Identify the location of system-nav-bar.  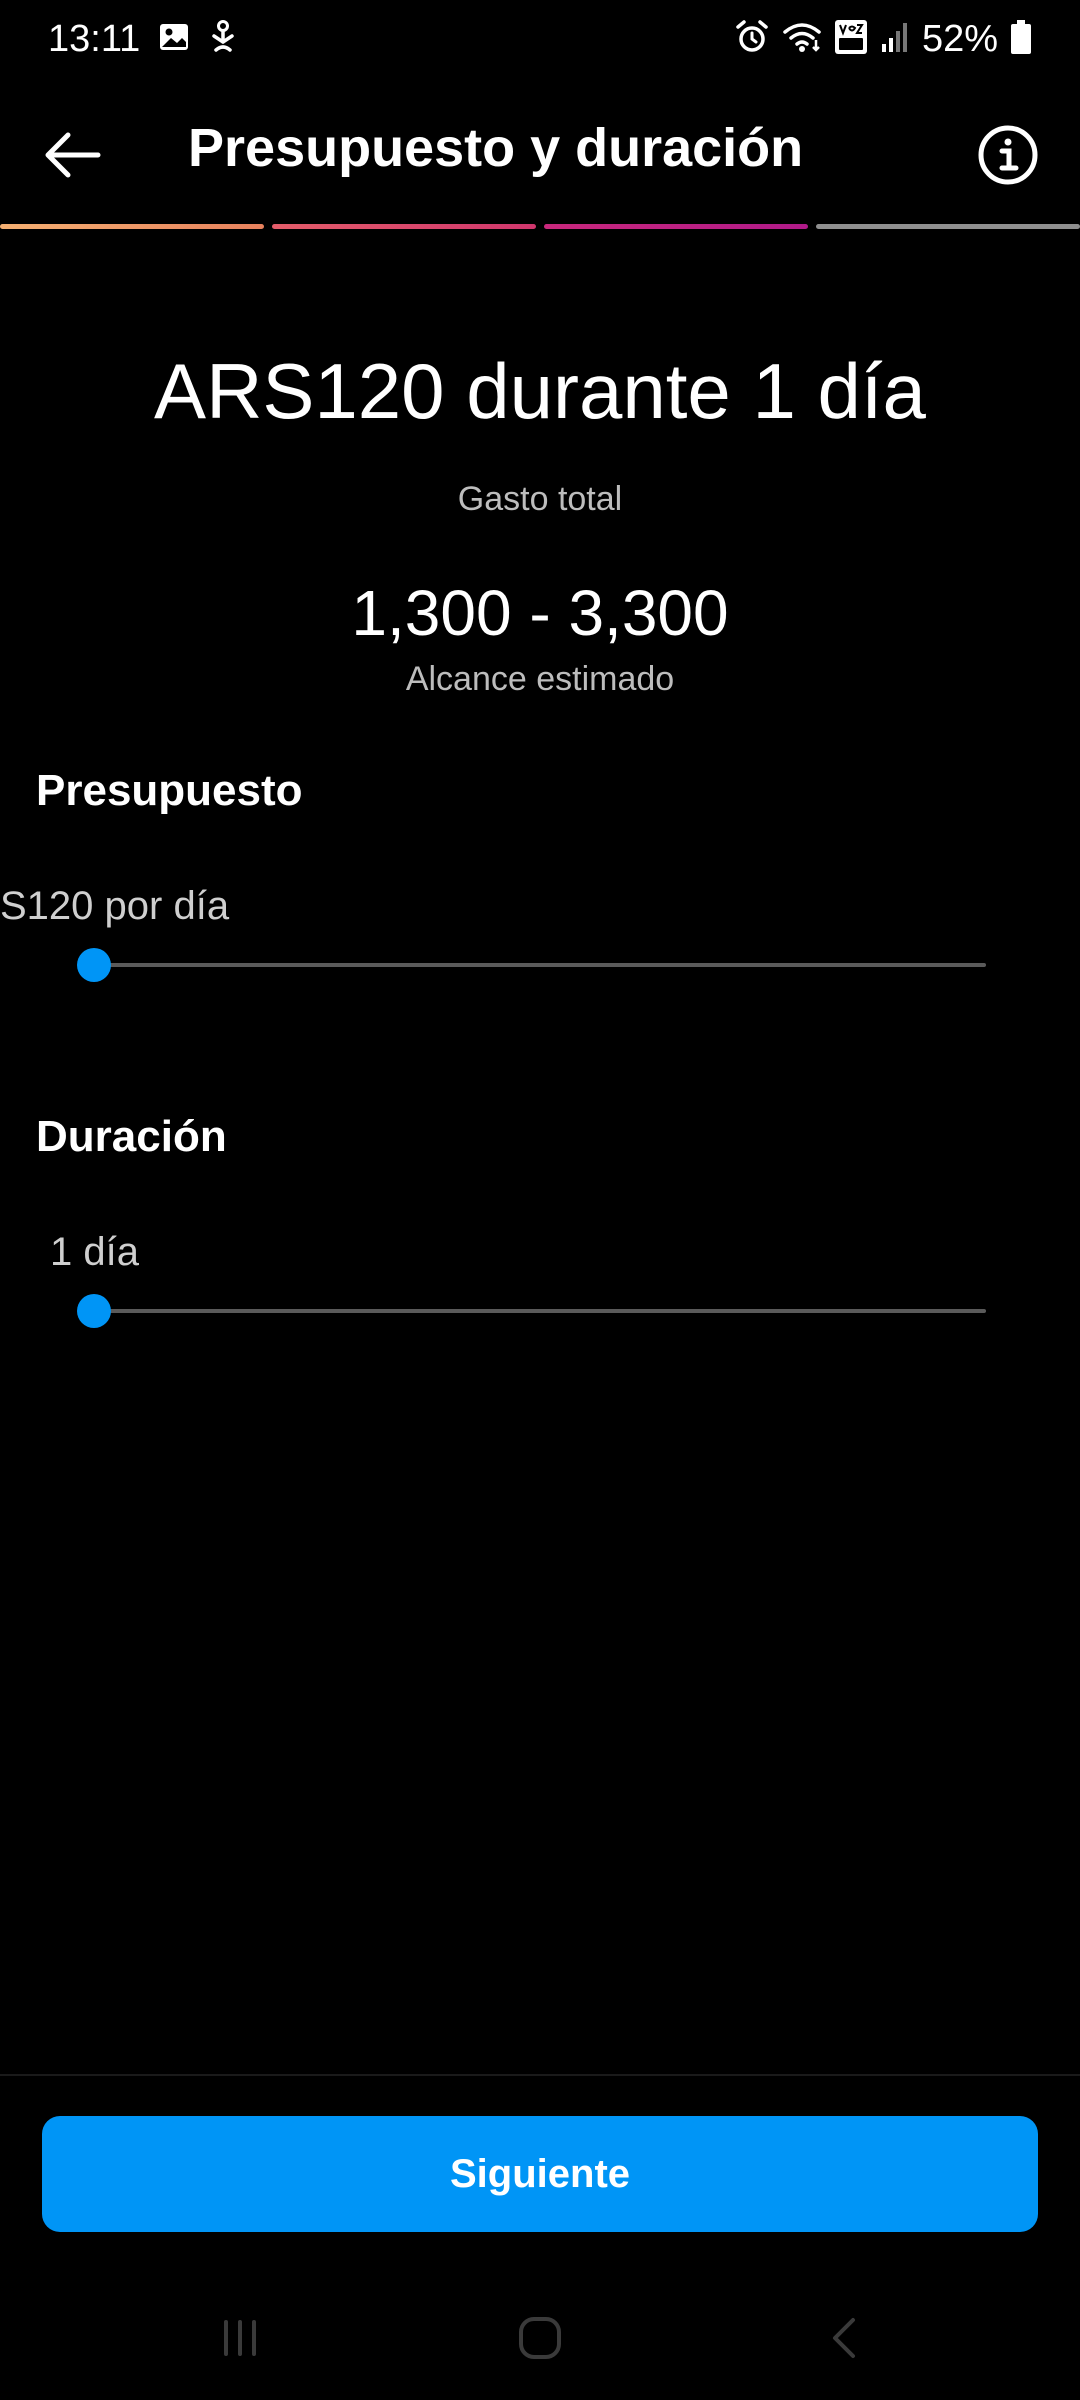
(540, 2335).